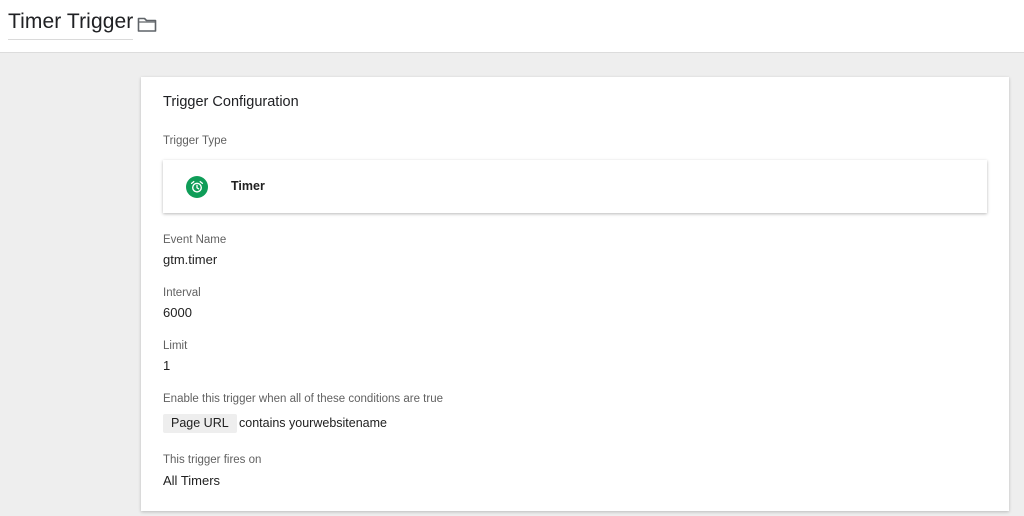 Image resolution: width=1024 pixels, height=516 pixels. What do you see at coordinates (197, 187) in the screenshot?
I see `alarm-clock-icon` at bounding box center [197, 187].